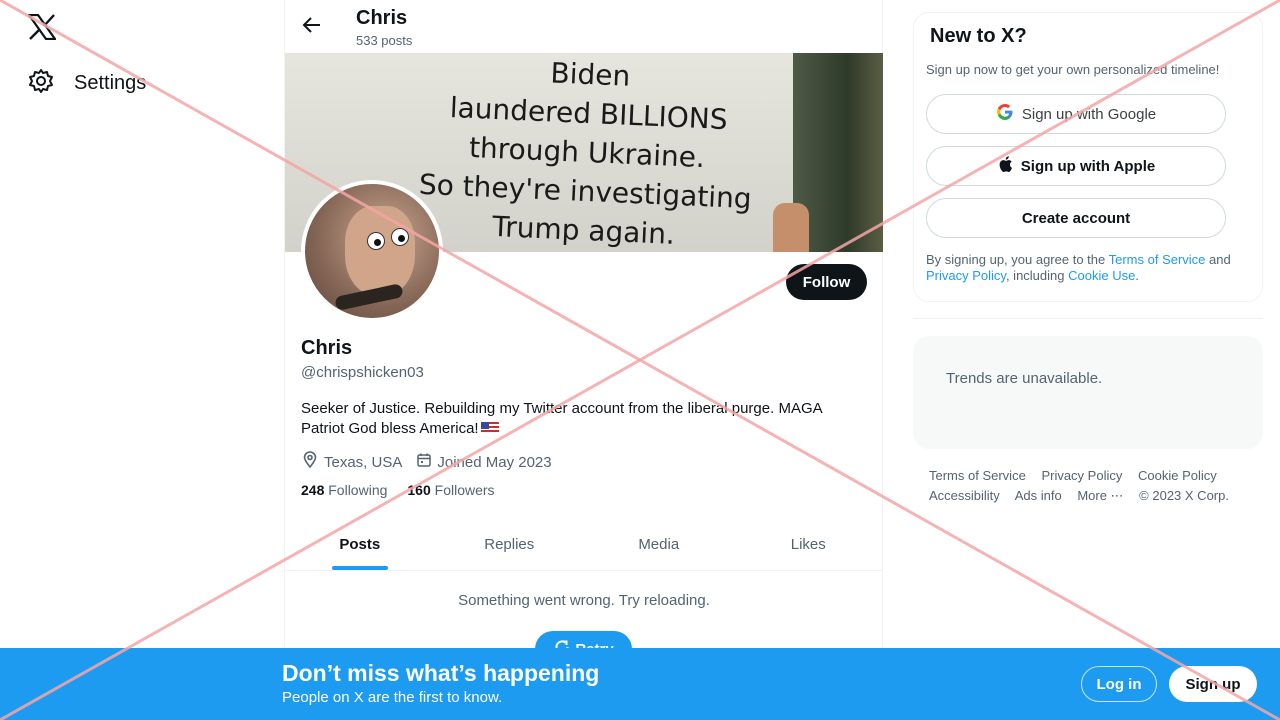 Image resolution: width=1280 pixels, height=720 pixels. What do you see at coordinates (313, 490) in the screenshot?
I see `following-count: 248` at bounding box center [313, 490].